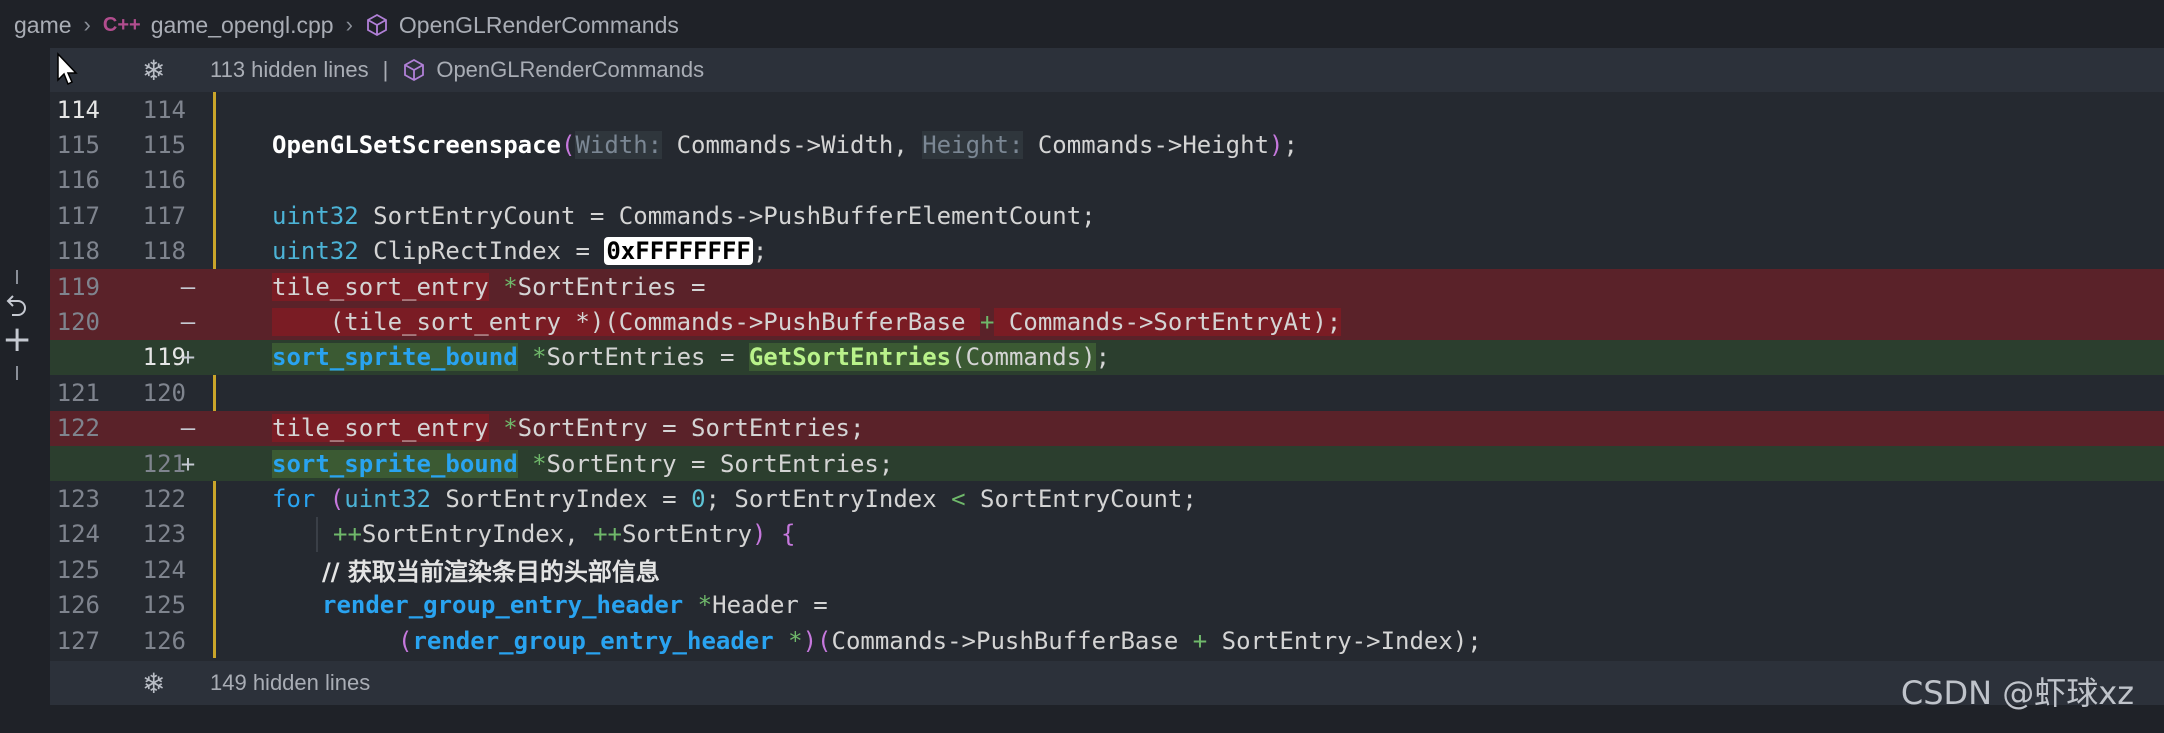  What do you see at coordinates (78, 640) in the screenshot?
I see `old-line-number: 127` at bounding box center [78, 640].